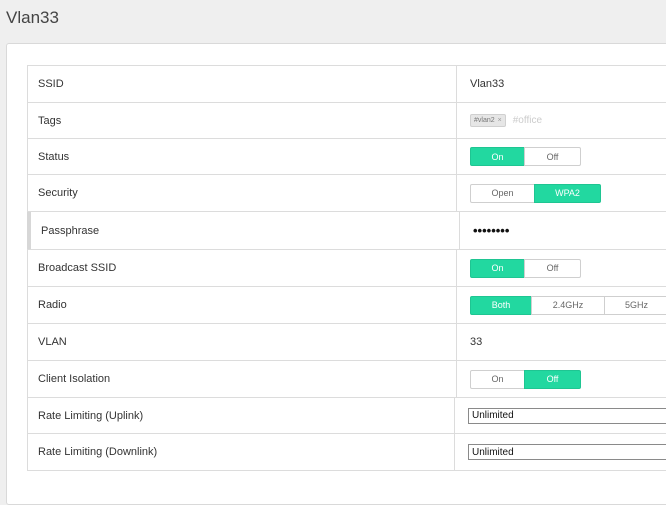 The height and width of the screenshot is (505, 666). Describe the element at coordinates (552, 379) in the screenshot. I see `isolation-off-option: Off` at that location.